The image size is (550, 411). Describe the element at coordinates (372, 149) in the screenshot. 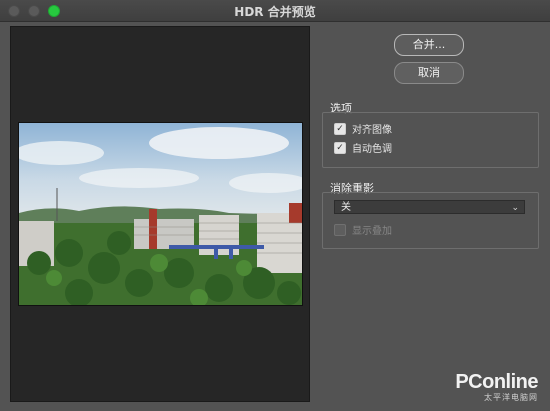

I see `auto-tone-label: 自动色调` at that location.